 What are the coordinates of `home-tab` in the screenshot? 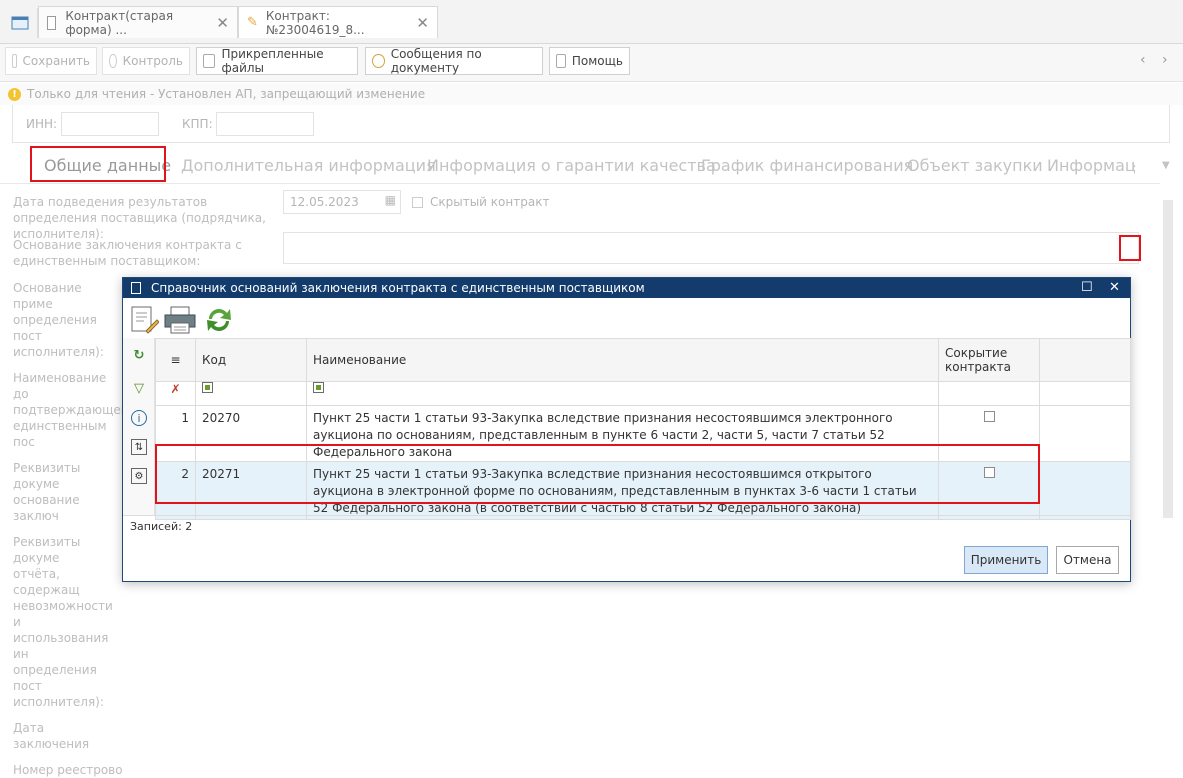 It's located at (19, 23).